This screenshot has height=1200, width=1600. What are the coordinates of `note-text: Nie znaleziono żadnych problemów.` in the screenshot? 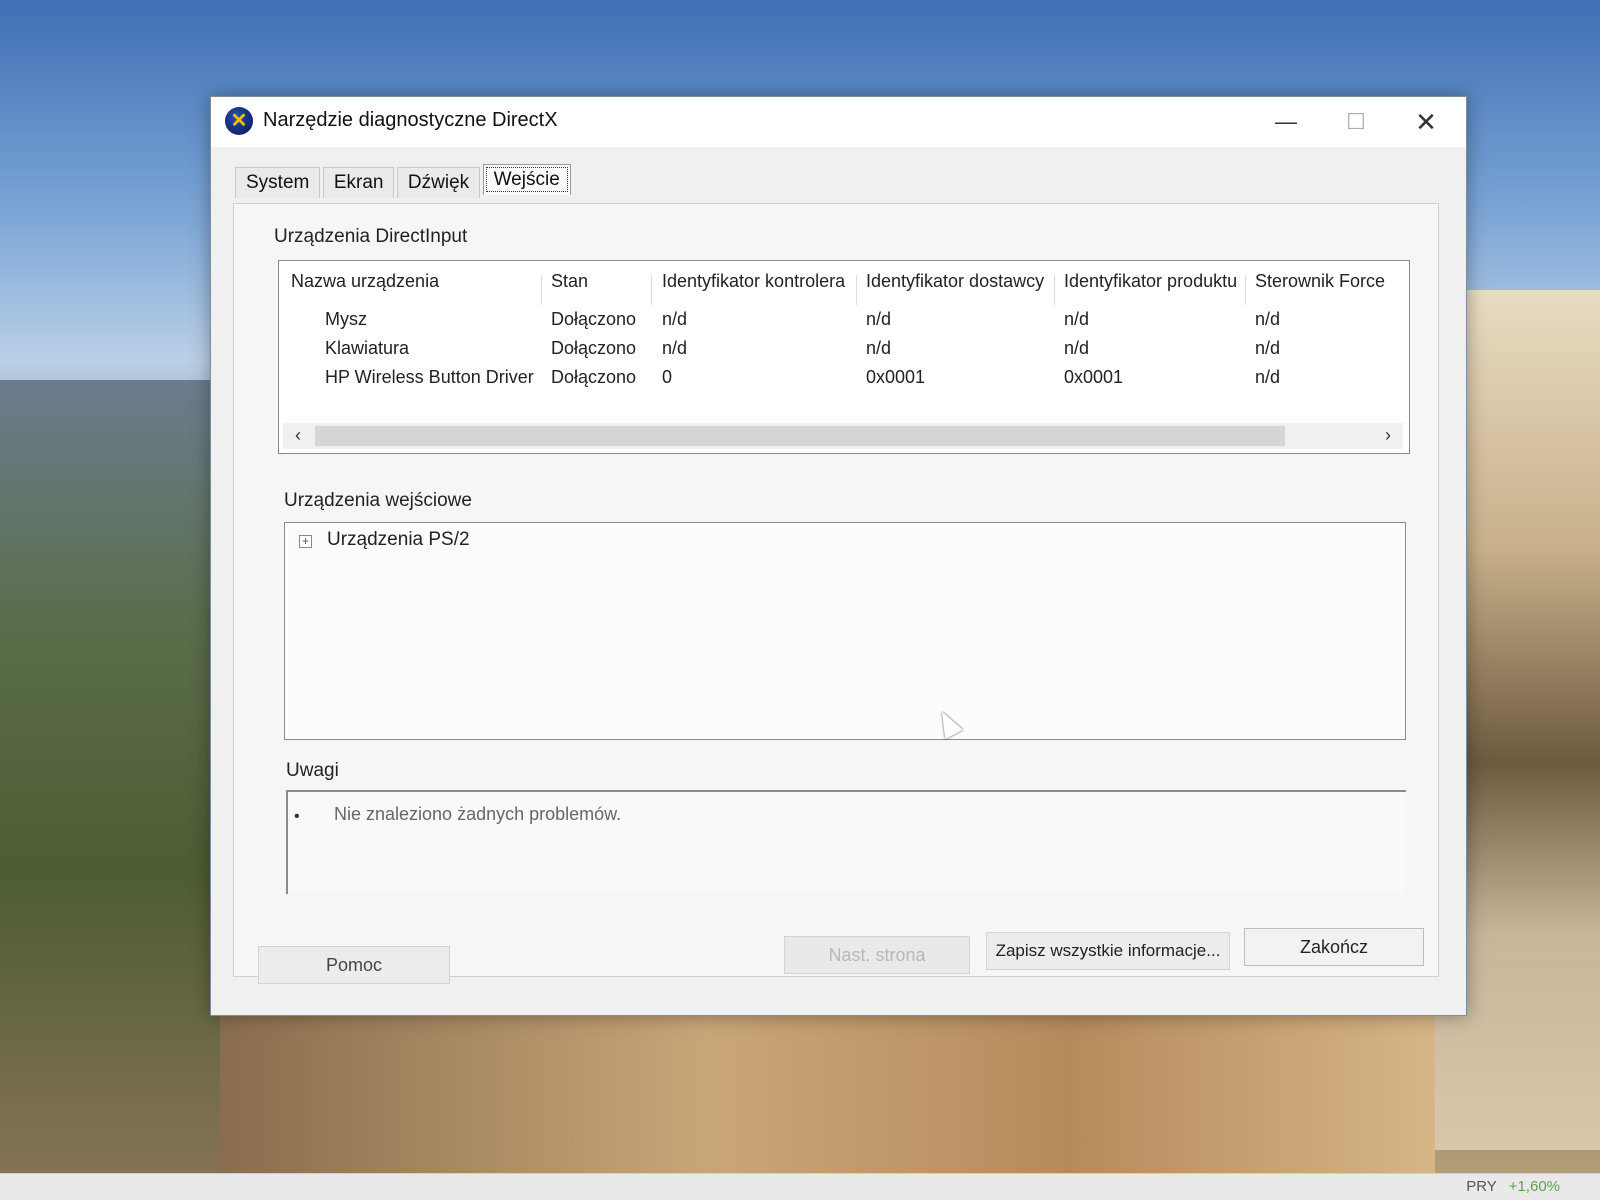 It's located at (478, 814).